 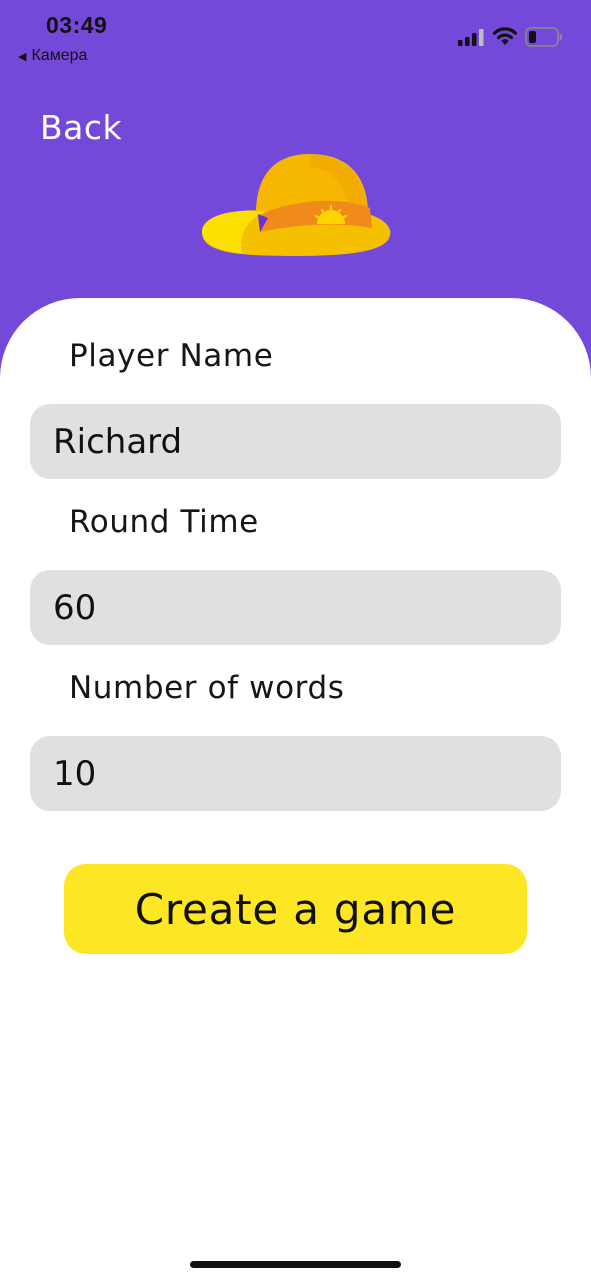 I want to click on round-time-value: 60, so click(x=75, y=607).